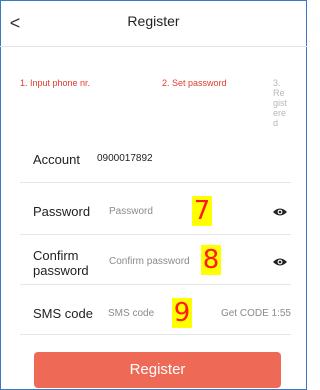 This screenshot has width=320, height=390. I want to click on password-label: Password, so click(62, 211).